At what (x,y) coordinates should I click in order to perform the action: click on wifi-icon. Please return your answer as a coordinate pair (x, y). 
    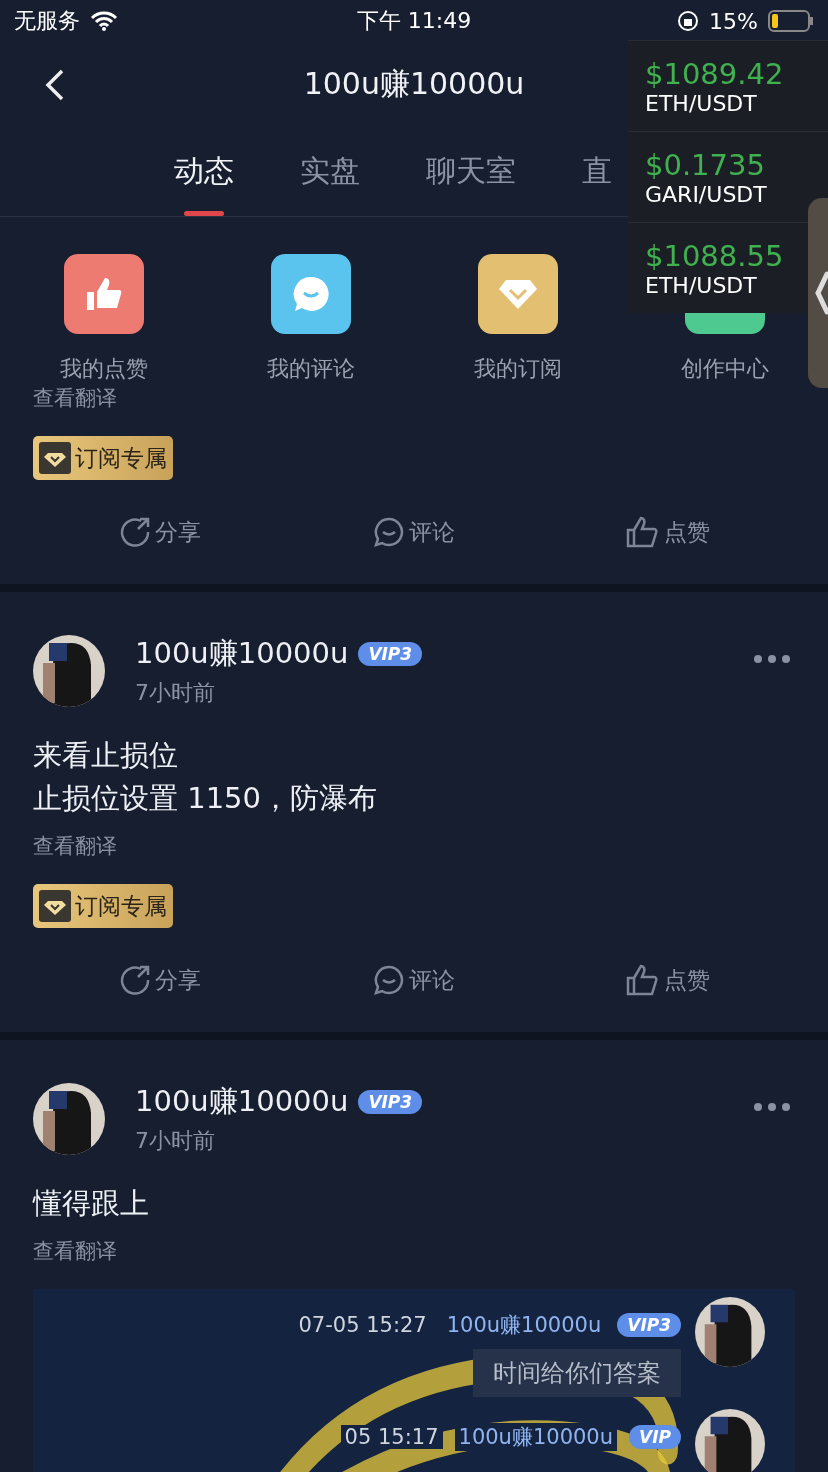
    Looking at the image, I should click on (104, 21).